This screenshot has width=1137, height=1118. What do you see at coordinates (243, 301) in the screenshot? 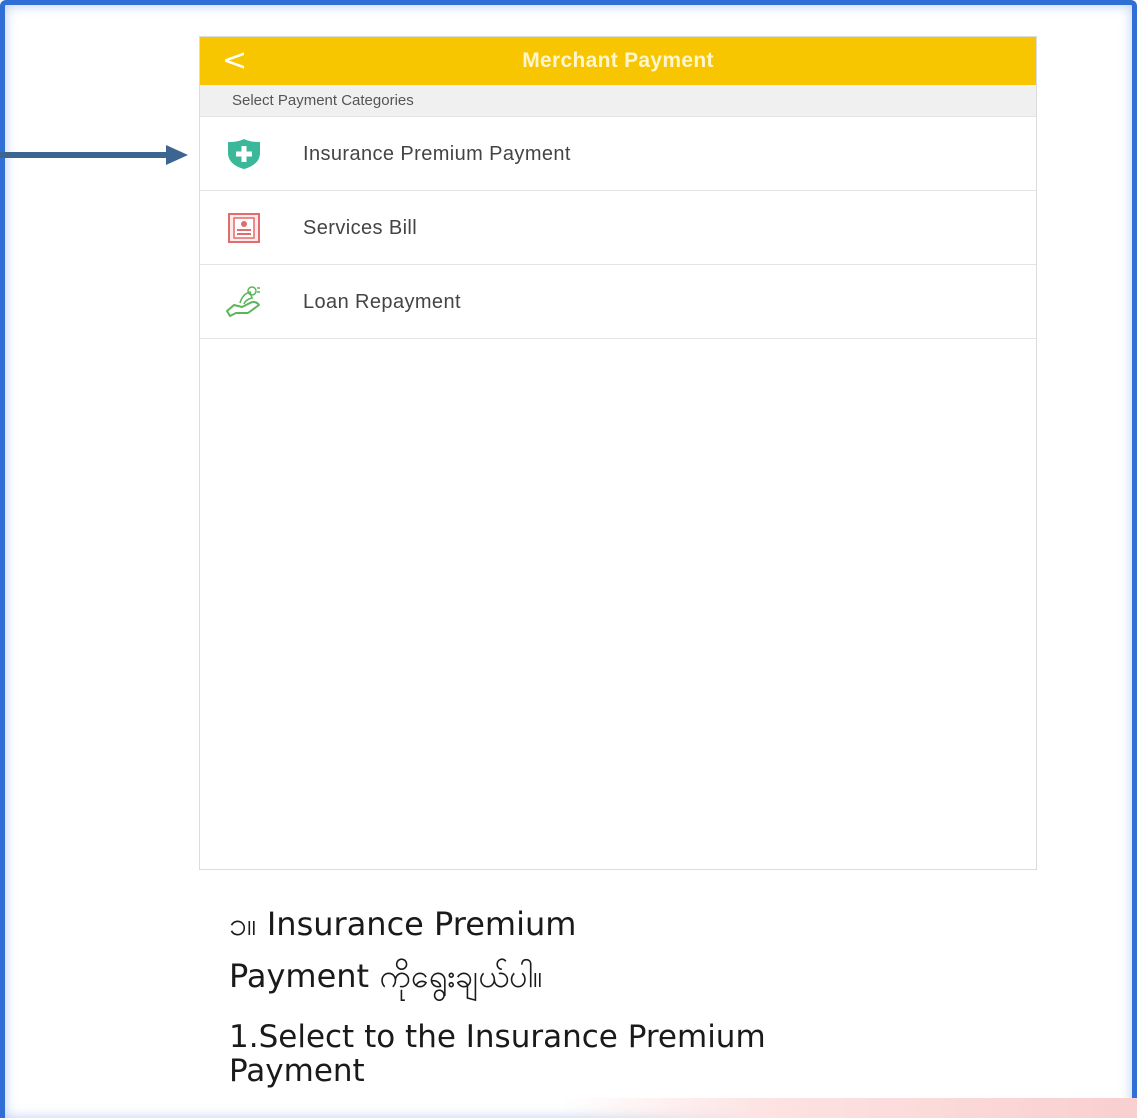
I see `hand-money-icon` at bounding box center [243, 301].